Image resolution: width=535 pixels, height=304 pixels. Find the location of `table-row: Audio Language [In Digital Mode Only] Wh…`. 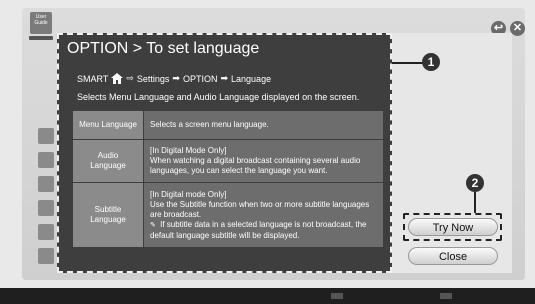

table-row: Audio Language [In Digital Mode Only] Wh… is located at coordinates (228, 161).